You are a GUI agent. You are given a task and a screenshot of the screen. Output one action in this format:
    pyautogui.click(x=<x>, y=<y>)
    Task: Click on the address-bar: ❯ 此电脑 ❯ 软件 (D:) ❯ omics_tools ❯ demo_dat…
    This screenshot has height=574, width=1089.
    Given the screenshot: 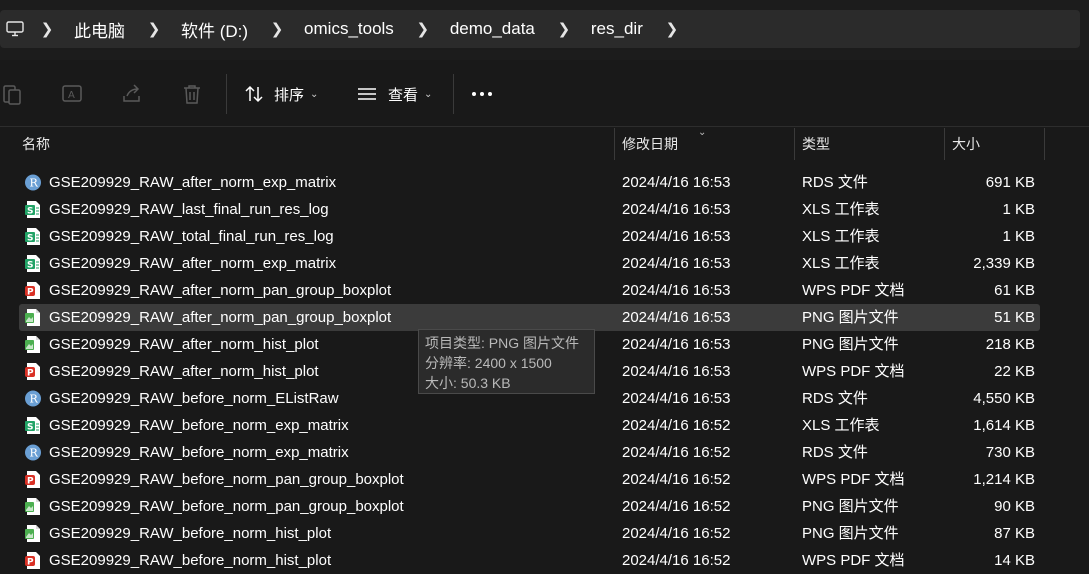 What is the action you would take?
    pyautogui.click(x=540, y=29)
    